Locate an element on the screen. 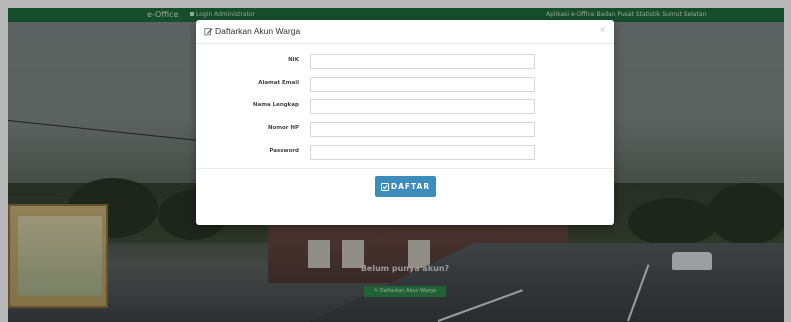 The width and height of the screenshot is (791, 322). form-row-email: Alamat Email is located at coordinates (405, 84).